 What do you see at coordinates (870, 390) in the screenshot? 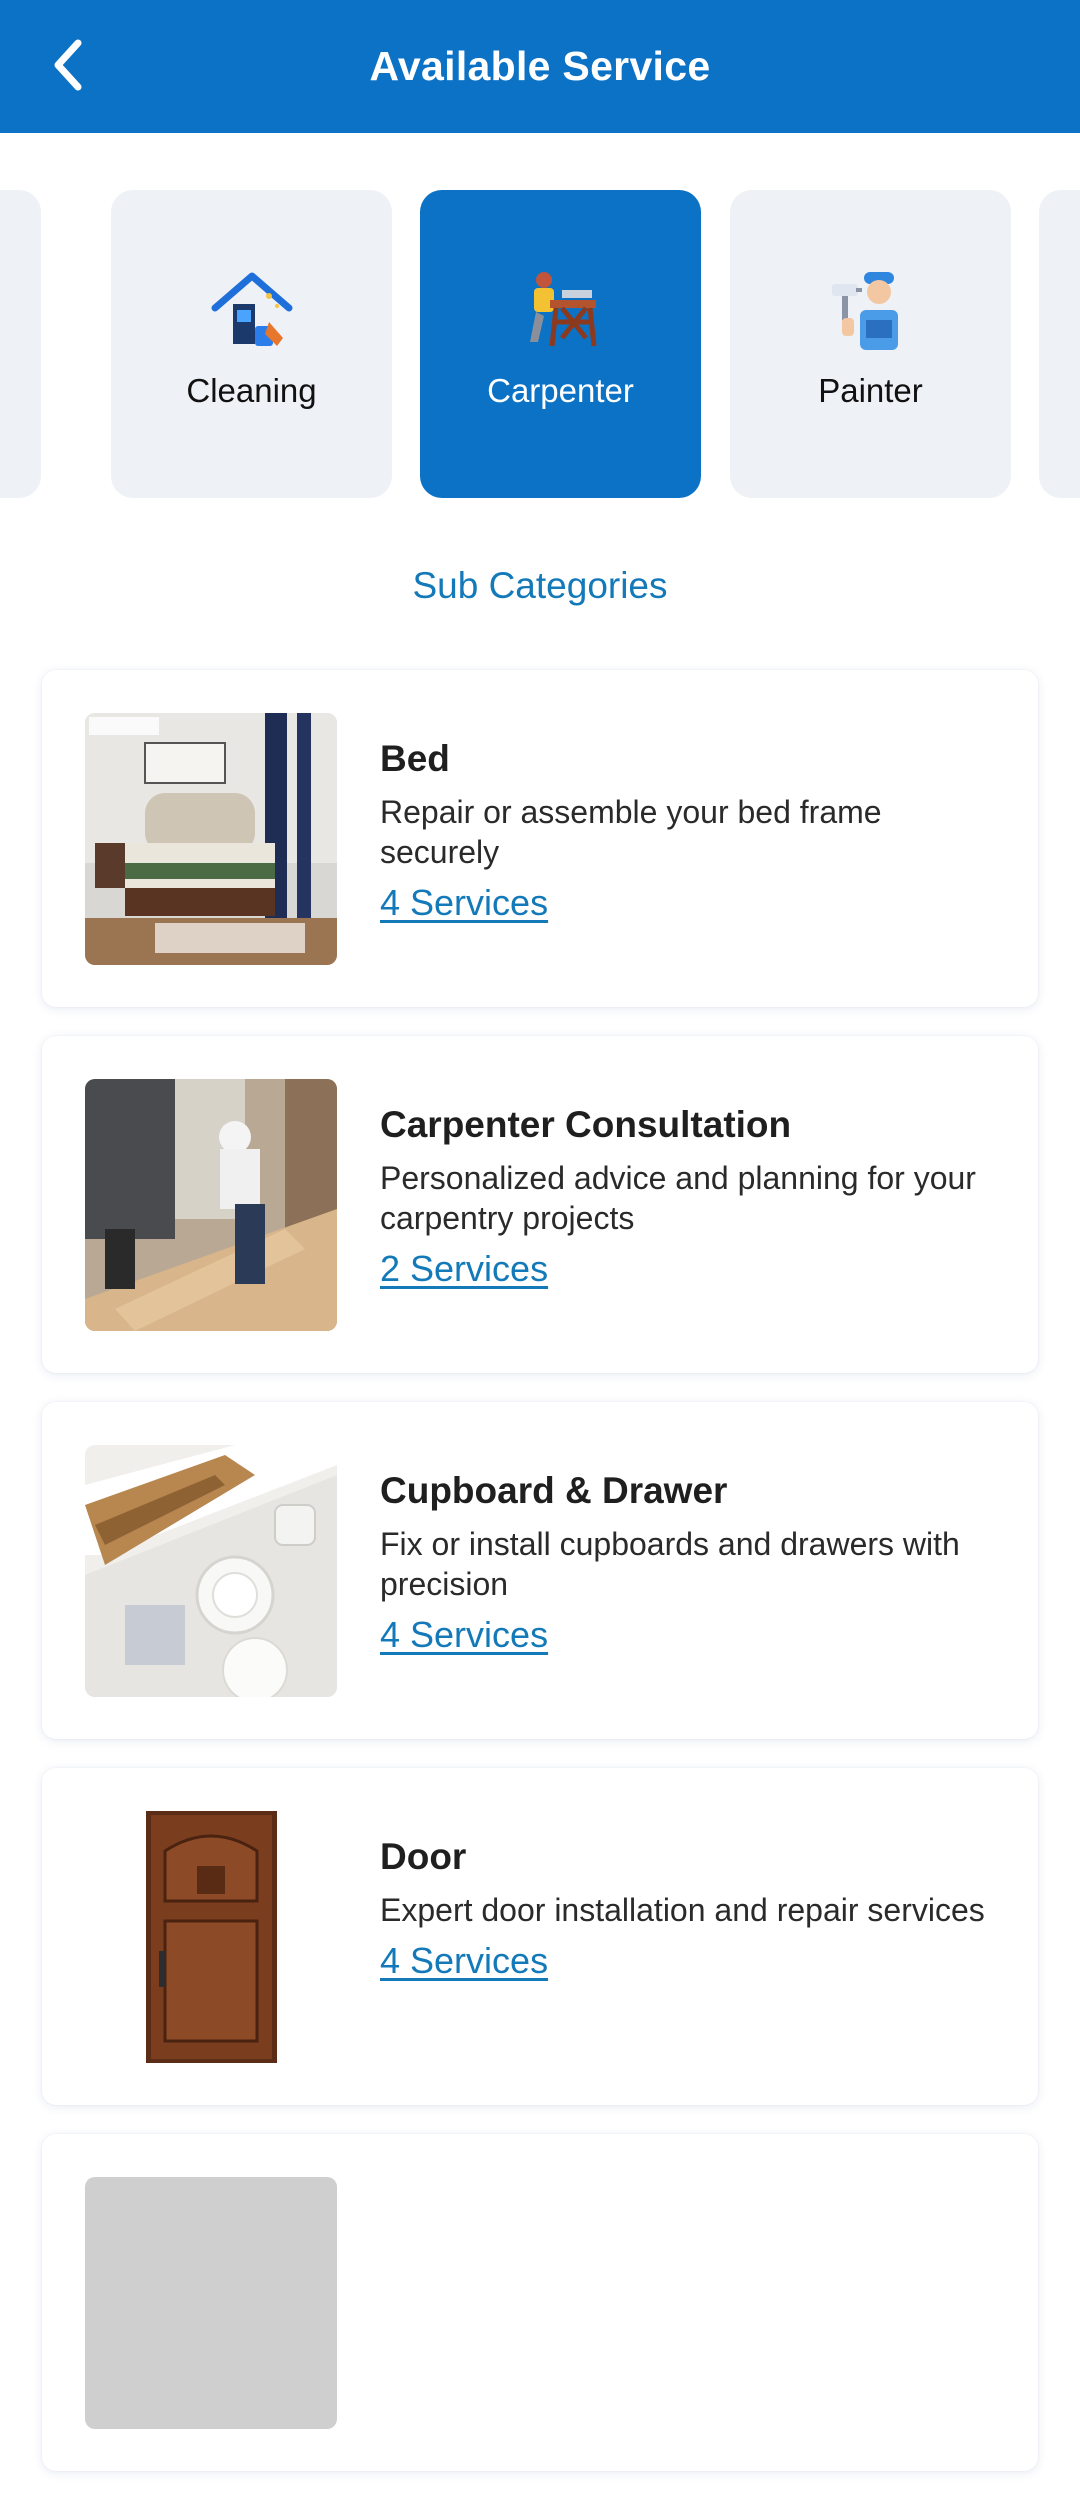
I see `category-label: Painter` at bounding box center [870, 390].